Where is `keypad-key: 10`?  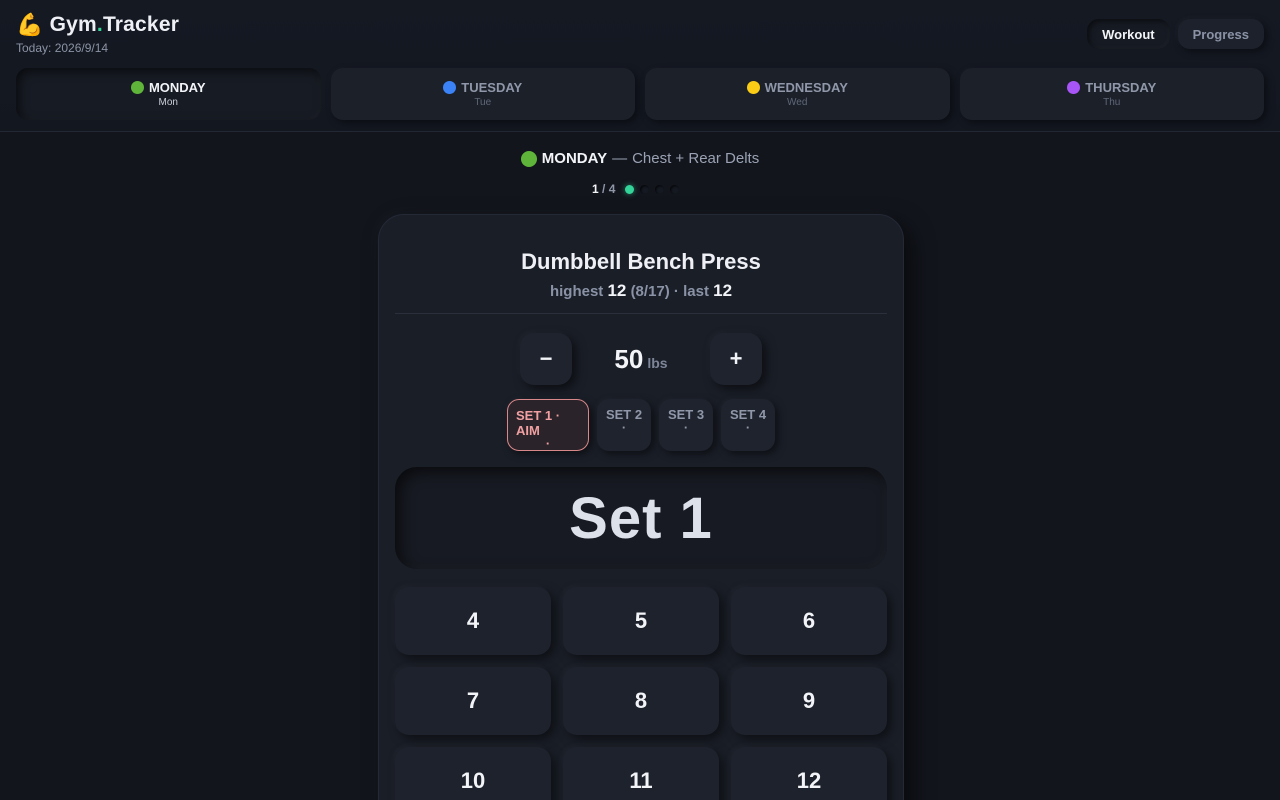 keypad-key: 10 is located at coordinates (473, 773).